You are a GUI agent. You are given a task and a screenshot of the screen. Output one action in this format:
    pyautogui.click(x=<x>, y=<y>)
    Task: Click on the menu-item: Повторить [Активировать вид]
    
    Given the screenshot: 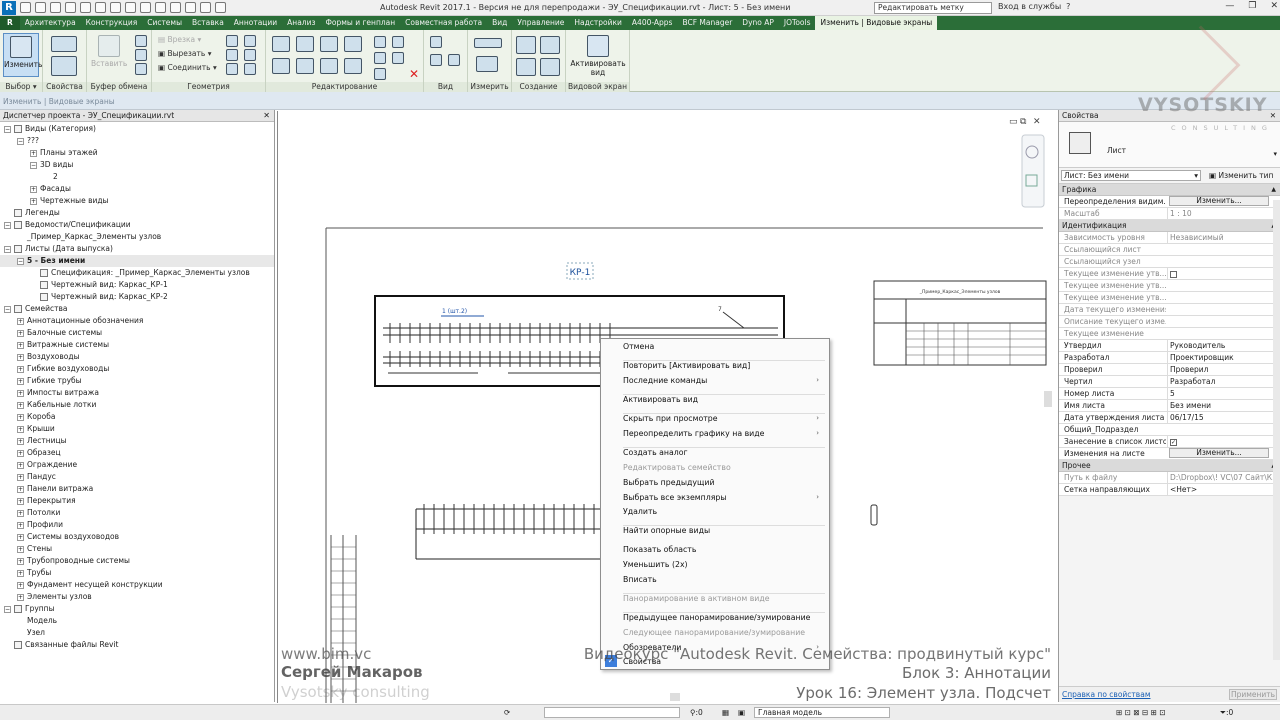 What is the action you would take?
    pyautogui.click(x=723, y=365)
    